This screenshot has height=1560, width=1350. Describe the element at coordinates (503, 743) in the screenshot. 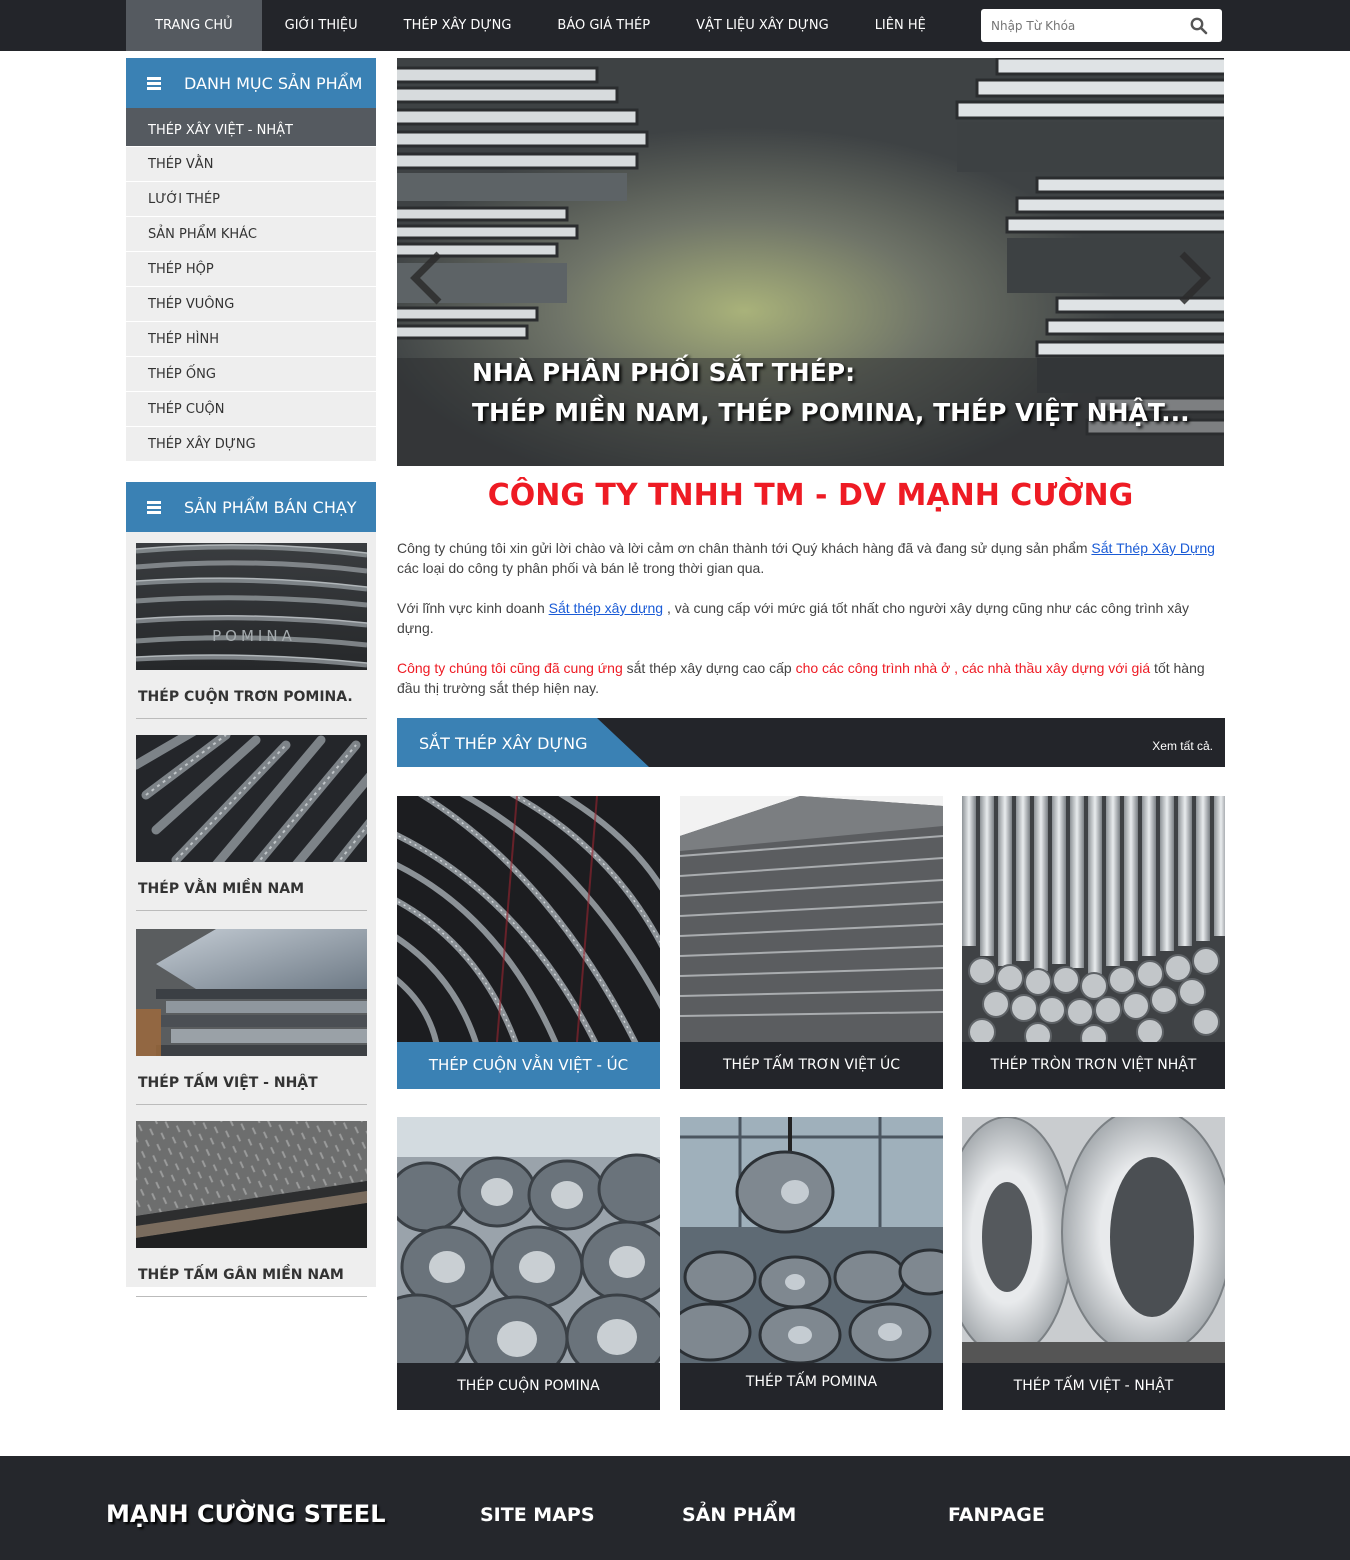

I see `section-title: SẮT THÉP XÂY DỰNG` at that location.